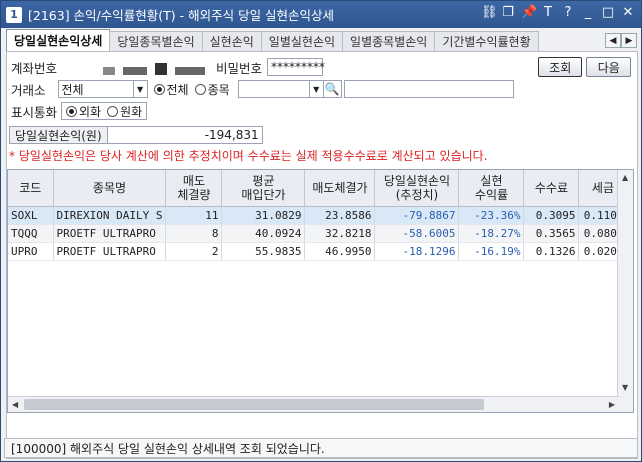 The width and height of the screenshot is (642, 462). What do you see at coordinates (263, 251) in the screenshot?
I see `cell-avg-price: 55.9835` at bounding box center [263, 251].